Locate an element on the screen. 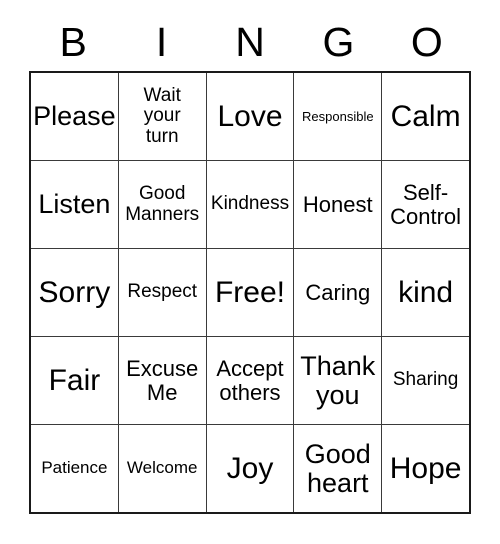  bingo-cell: Sorry is located at coordinates (75, 292).